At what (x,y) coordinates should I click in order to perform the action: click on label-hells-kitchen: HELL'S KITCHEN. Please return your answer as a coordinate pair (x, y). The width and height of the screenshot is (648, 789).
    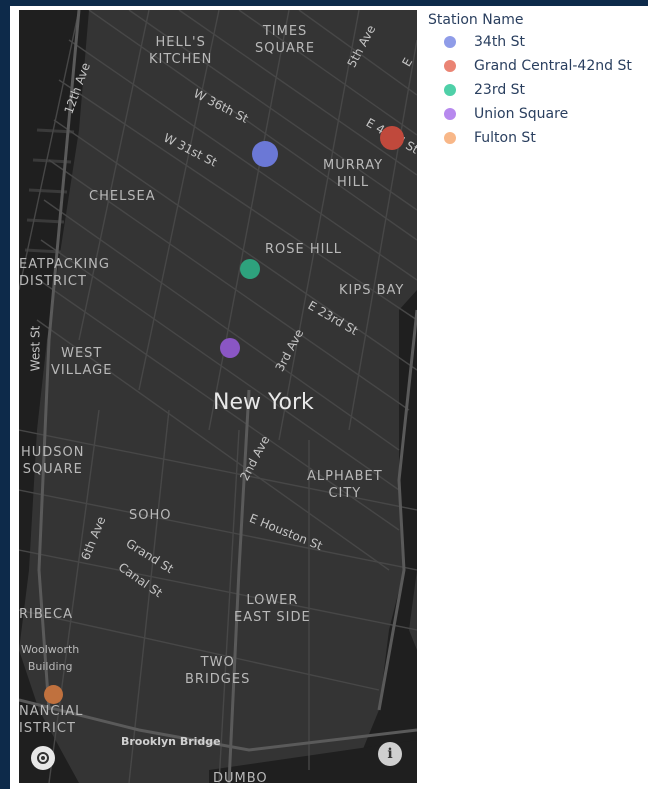
    Looking at the image, I should click on (181, 51).